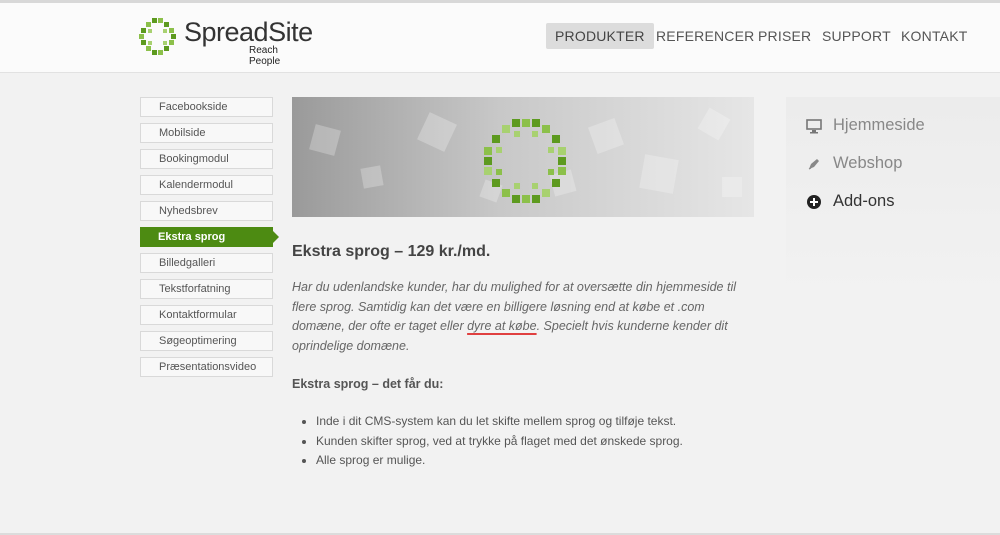 Image resolution: width=1000 pixels, height=535 pixels. Describe the element at coordinates (814, 126) in the screenshot. I see `monitor-icon` at that location.